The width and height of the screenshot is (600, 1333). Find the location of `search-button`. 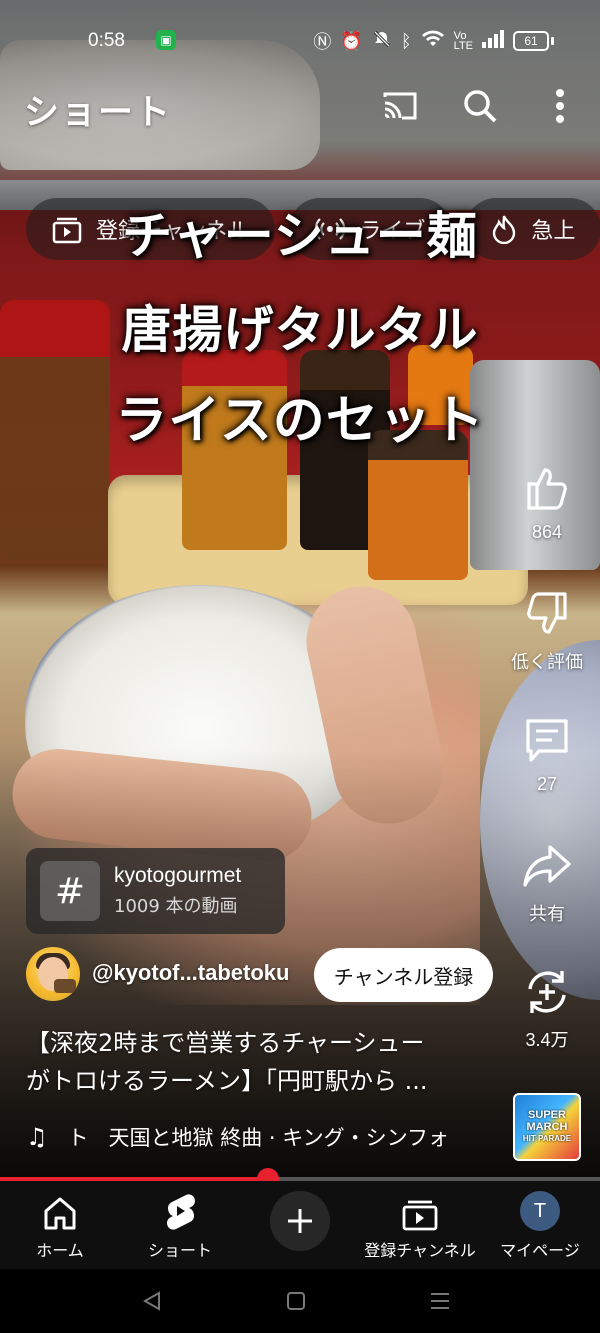

search-button is located at coordinates (480, 106).